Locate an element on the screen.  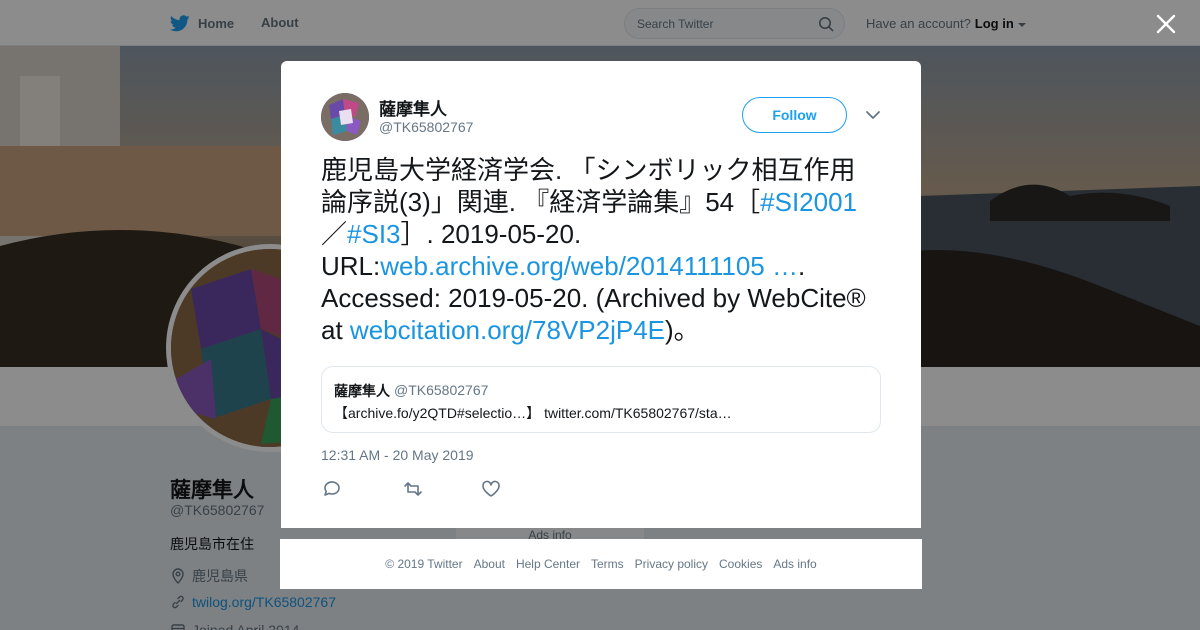
tweet-actions is located at coordinates (441, 489).